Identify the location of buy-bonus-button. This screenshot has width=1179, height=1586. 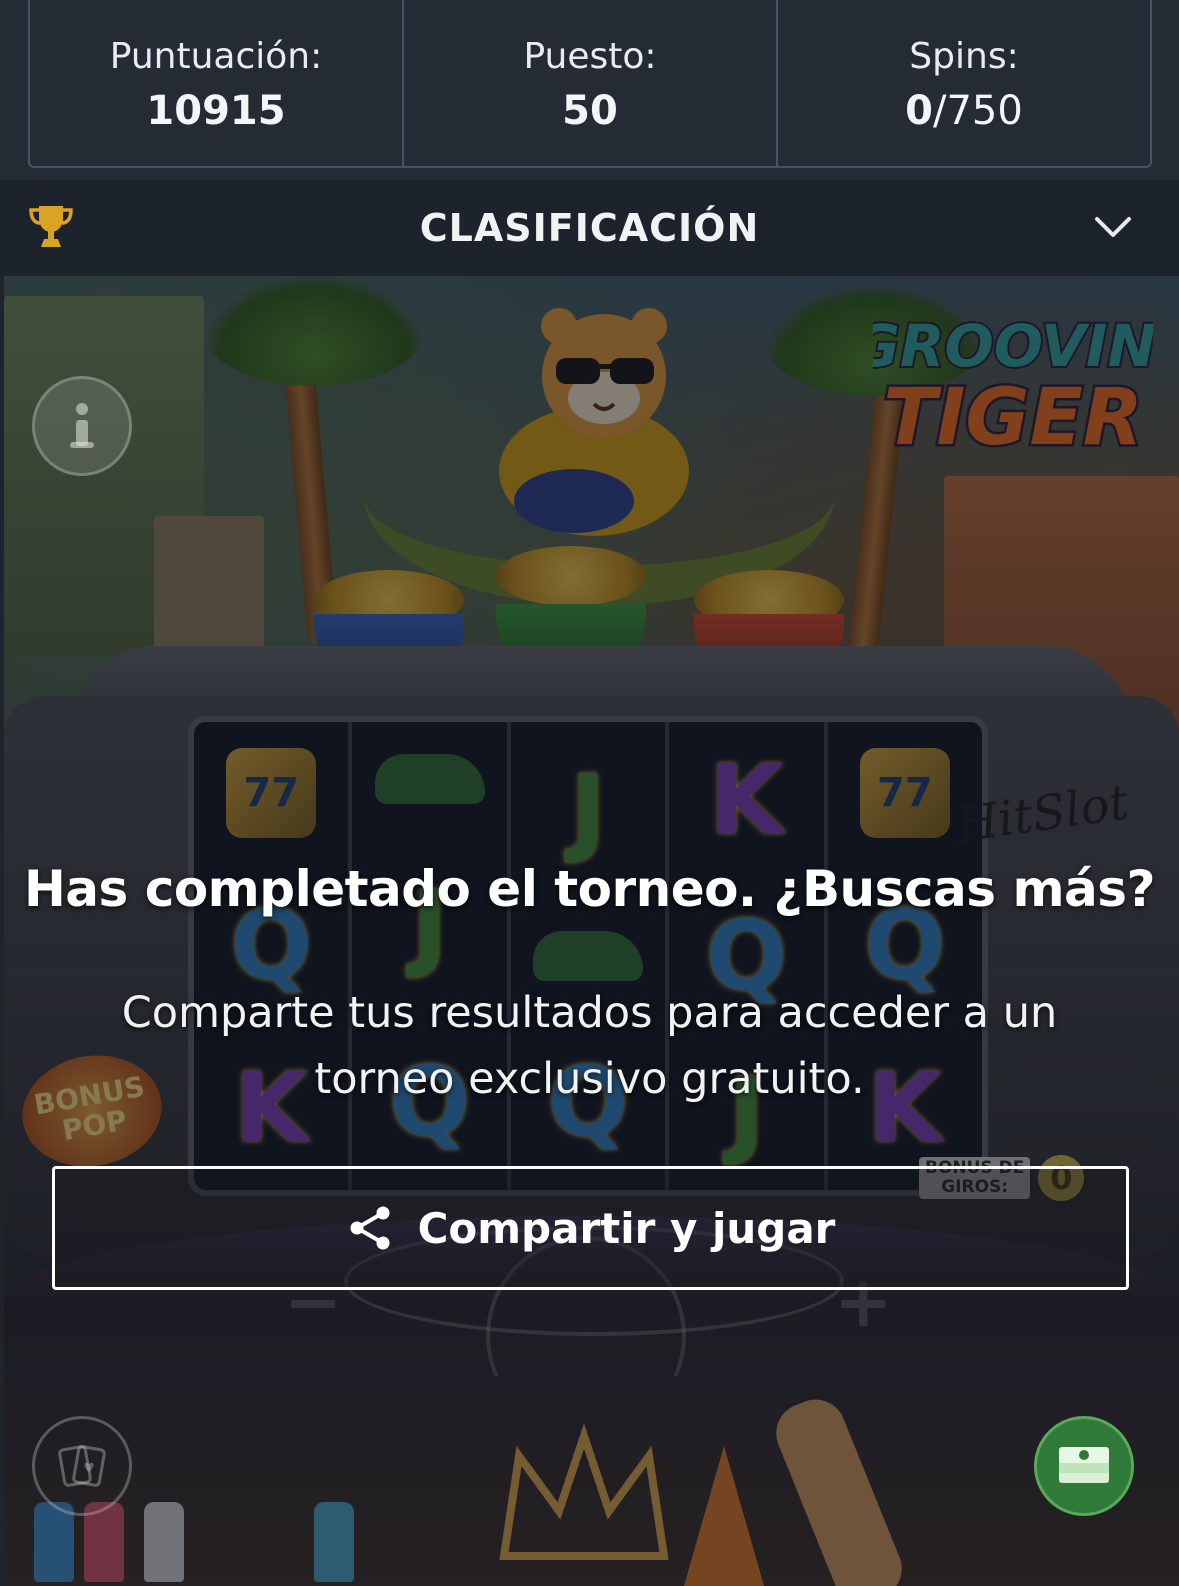
(1084, 1466).